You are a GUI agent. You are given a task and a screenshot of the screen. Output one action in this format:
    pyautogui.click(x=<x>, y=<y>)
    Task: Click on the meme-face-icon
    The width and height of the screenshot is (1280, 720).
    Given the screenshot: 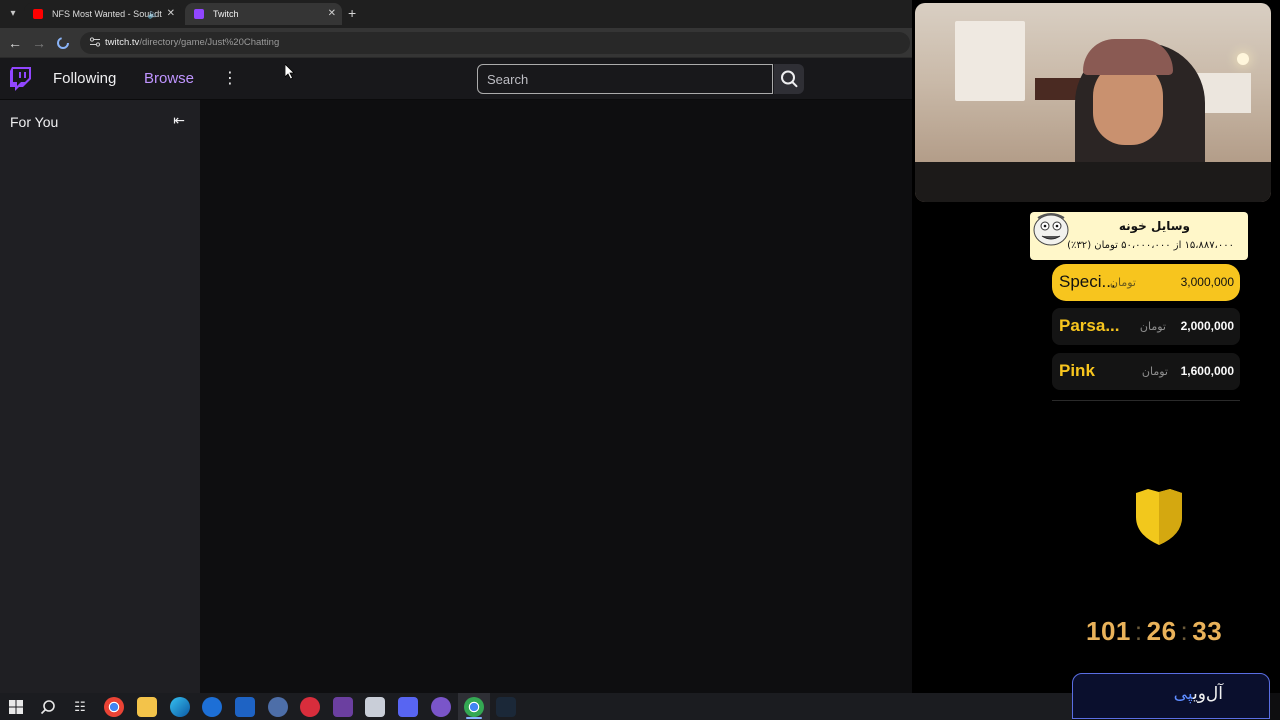 What is the action you would take?
    pyautogui.click(x=1051, y=229)
    